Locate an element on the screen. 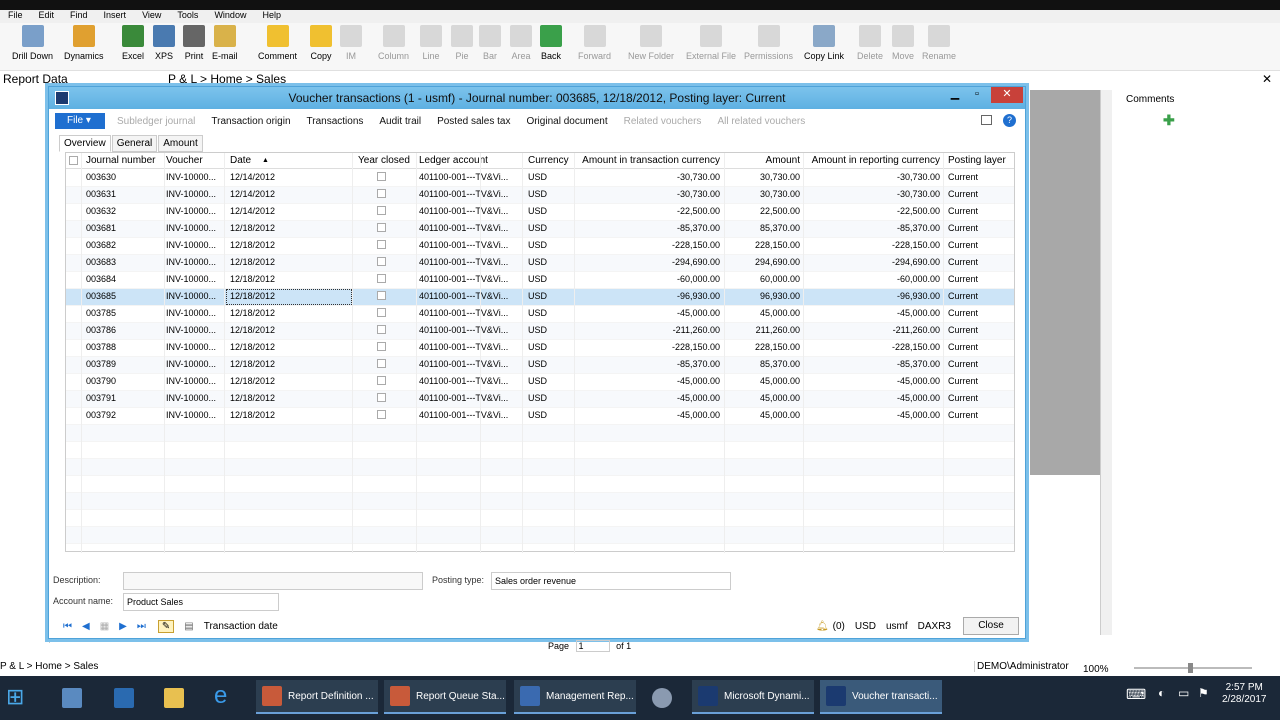  close-window-button: ✕ is located at coordinates (1007, 95).